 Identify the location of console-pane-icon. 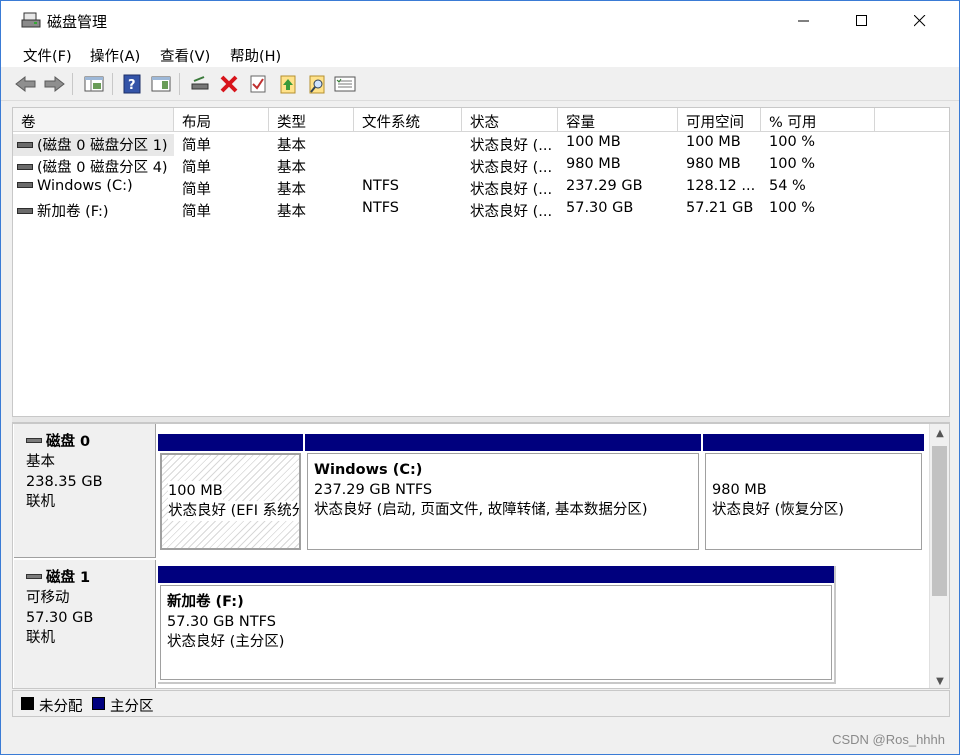
(161, 84).